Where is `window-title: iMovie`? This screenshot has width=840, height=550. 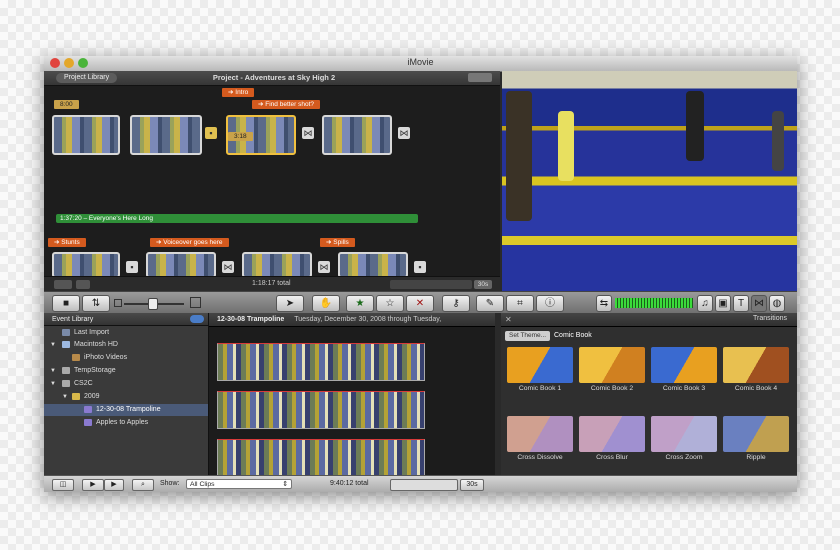
window-title: iMovie is located at coordinates (420, 62).